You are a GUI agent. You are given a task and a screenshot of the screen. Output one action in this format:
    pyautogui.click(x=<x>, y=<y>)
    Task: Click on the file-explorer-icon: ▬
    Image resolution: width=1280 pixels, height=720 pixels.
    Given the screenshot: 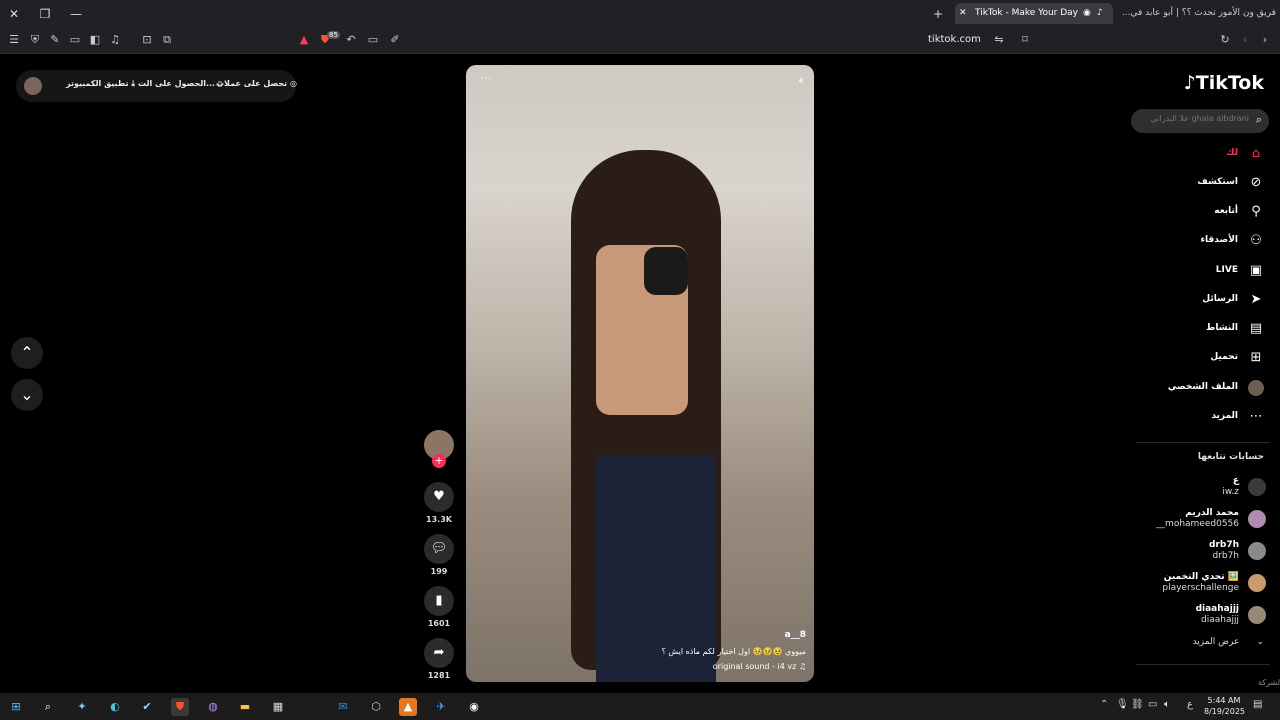 What is the action you would take?
    pyautogui.click(x=245, y=707)
    